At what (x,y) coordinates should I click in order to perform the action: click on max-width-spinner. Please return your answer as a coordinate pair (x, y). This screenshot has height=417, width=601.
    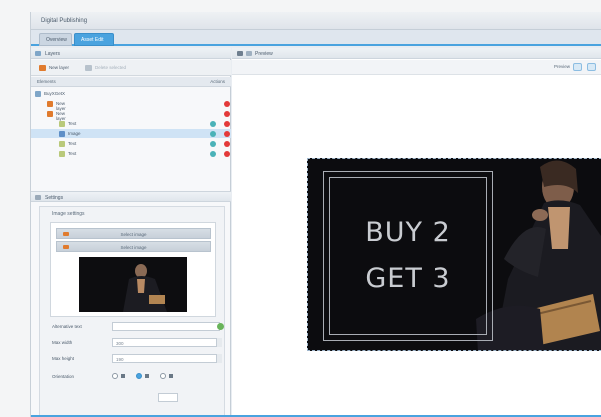
    Looking at the image, I should click on (219, 342).